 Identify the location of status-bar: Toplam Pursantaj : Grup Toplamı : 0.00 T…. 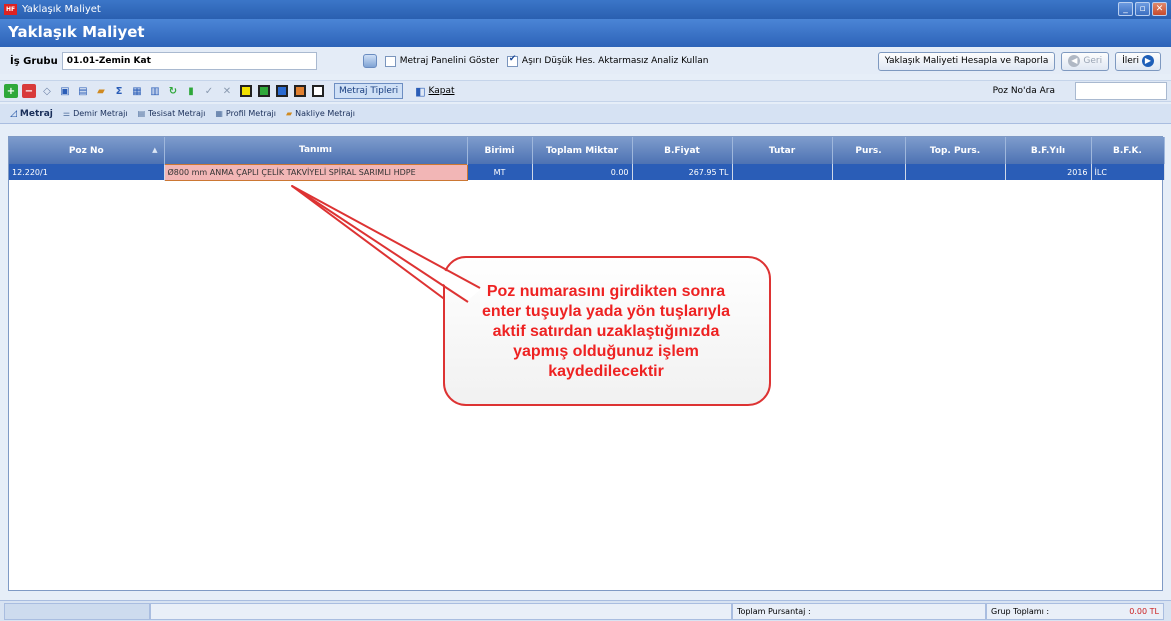
(585, 610).